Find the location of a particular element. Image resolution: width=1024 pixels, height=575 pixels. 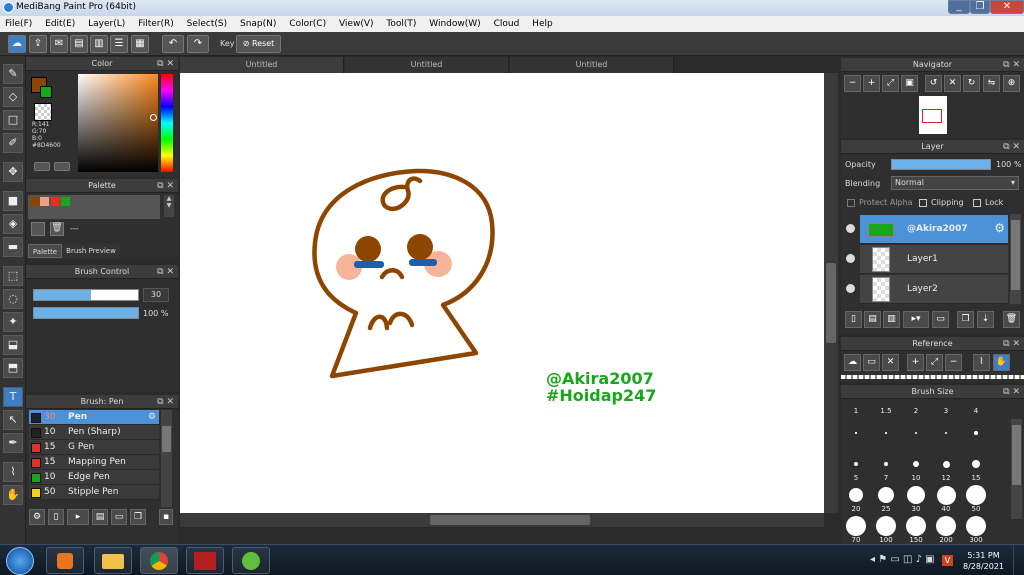

layer-list-scrollbar is located at coordinates (1015, 259).